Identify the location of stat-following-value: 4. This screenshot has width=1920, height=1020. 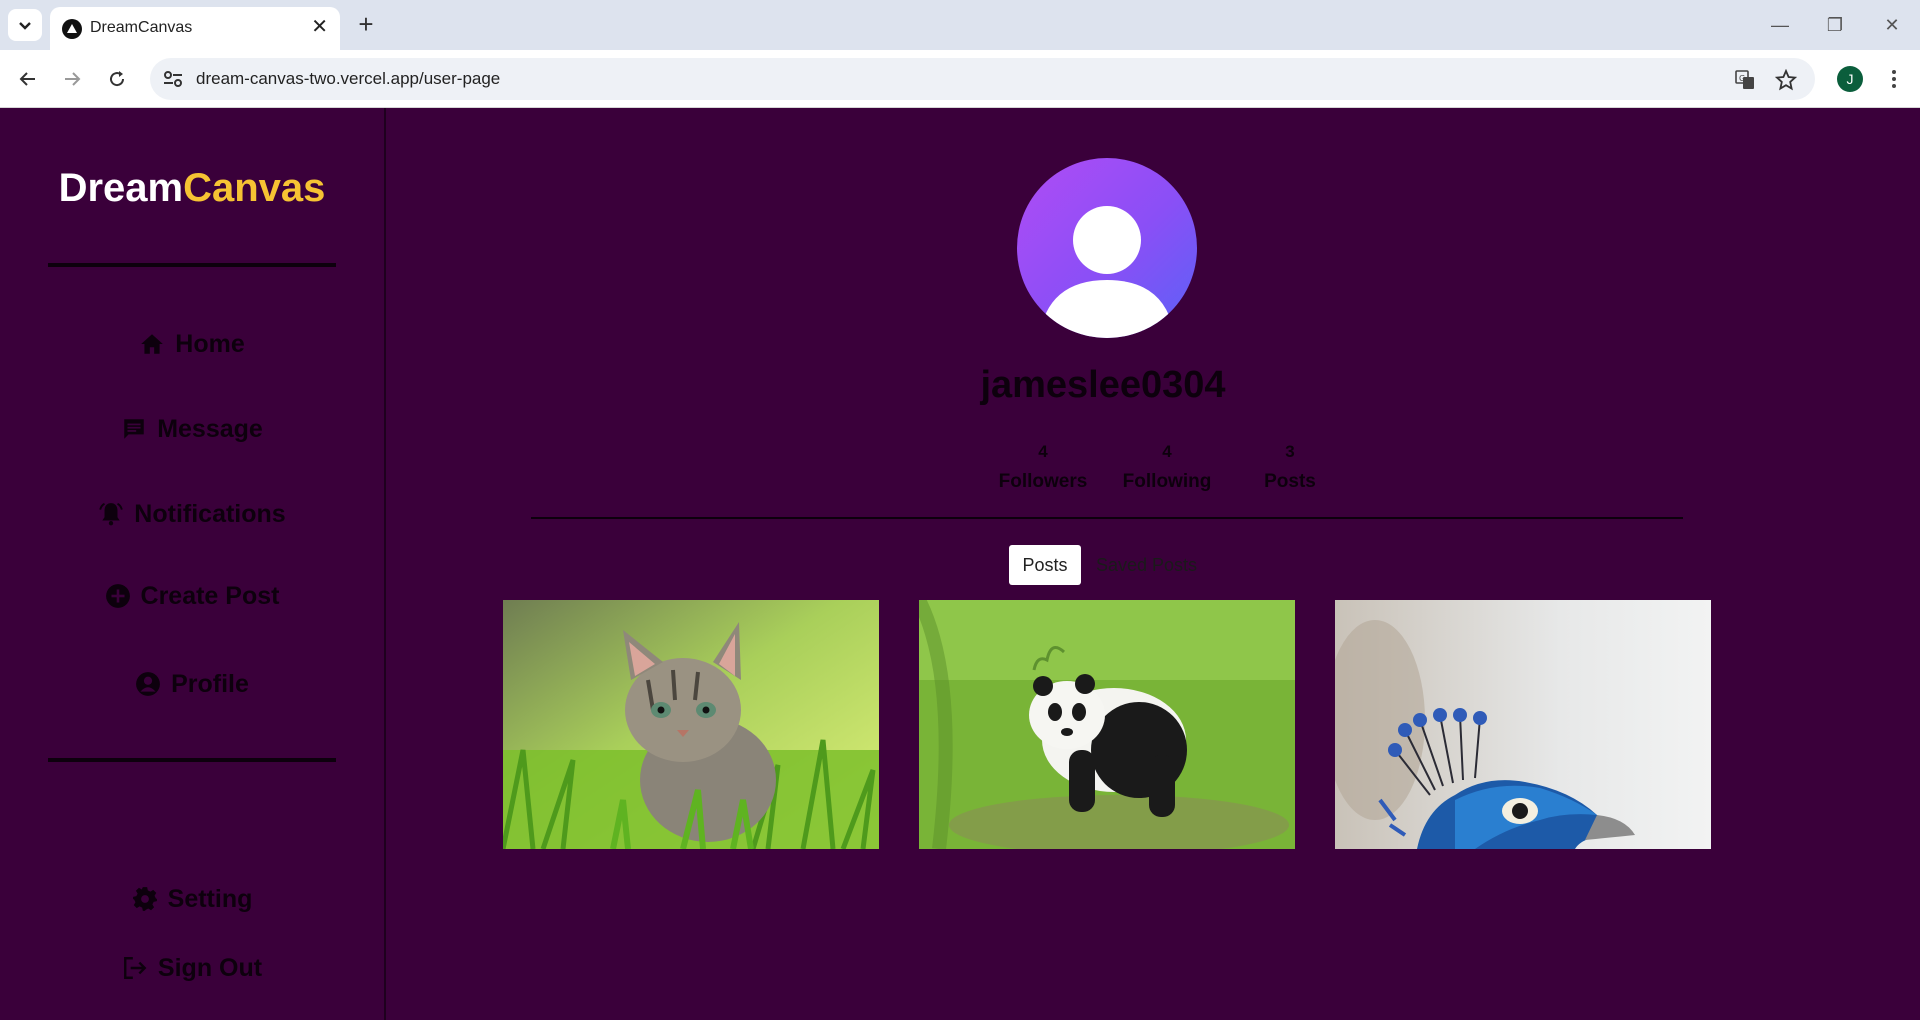
(1167, 451).